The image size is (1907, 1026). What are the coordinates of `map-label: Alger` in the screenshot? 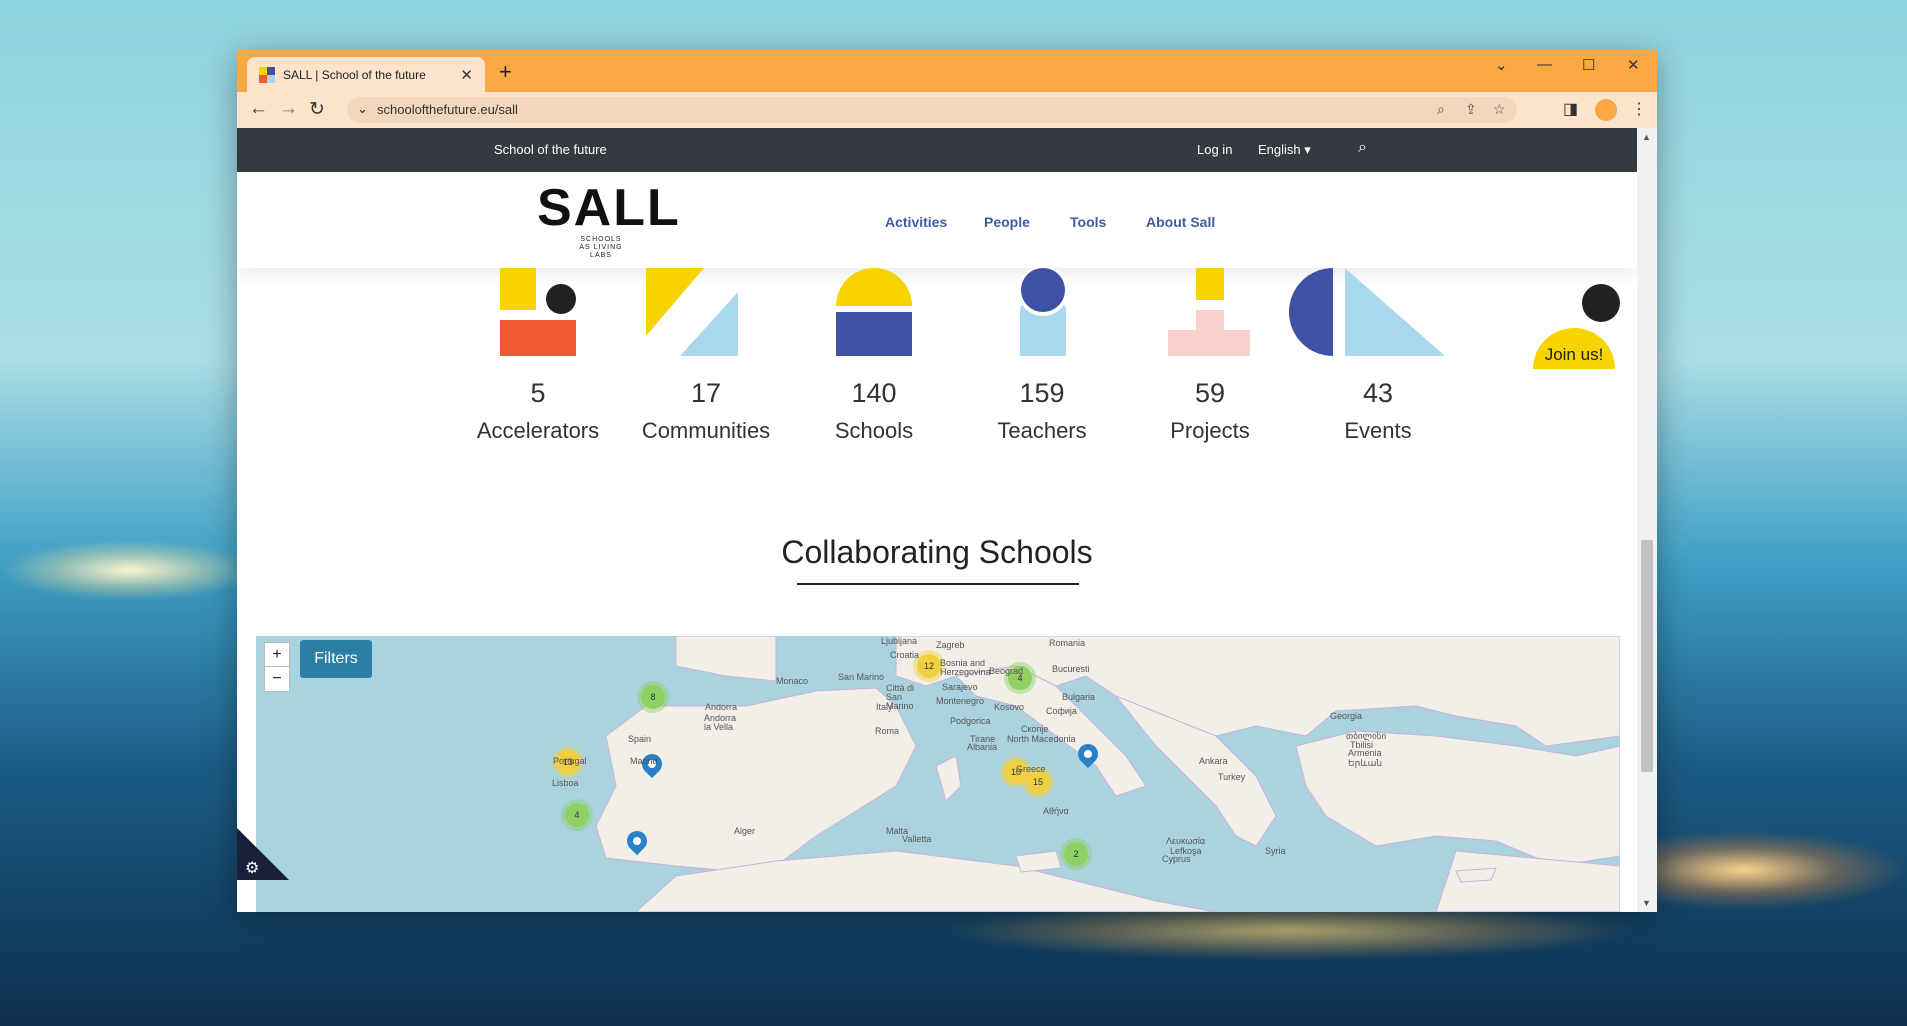 It's located at (745, 831).